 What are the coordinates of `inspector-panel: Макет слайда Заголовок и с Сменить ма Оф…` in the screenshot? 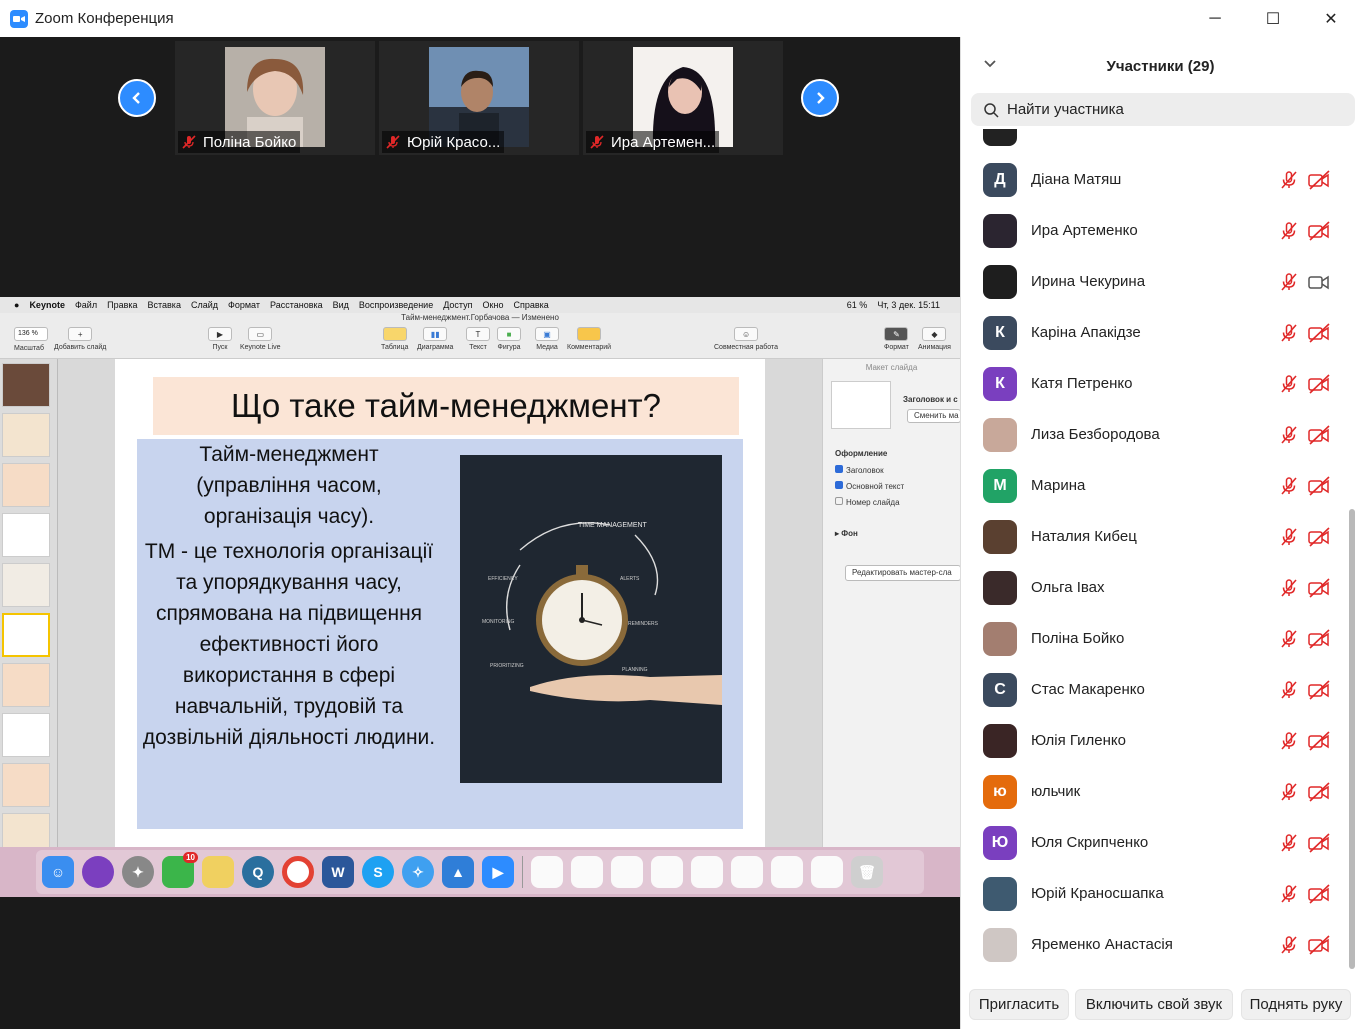 It's located at (891, 603).